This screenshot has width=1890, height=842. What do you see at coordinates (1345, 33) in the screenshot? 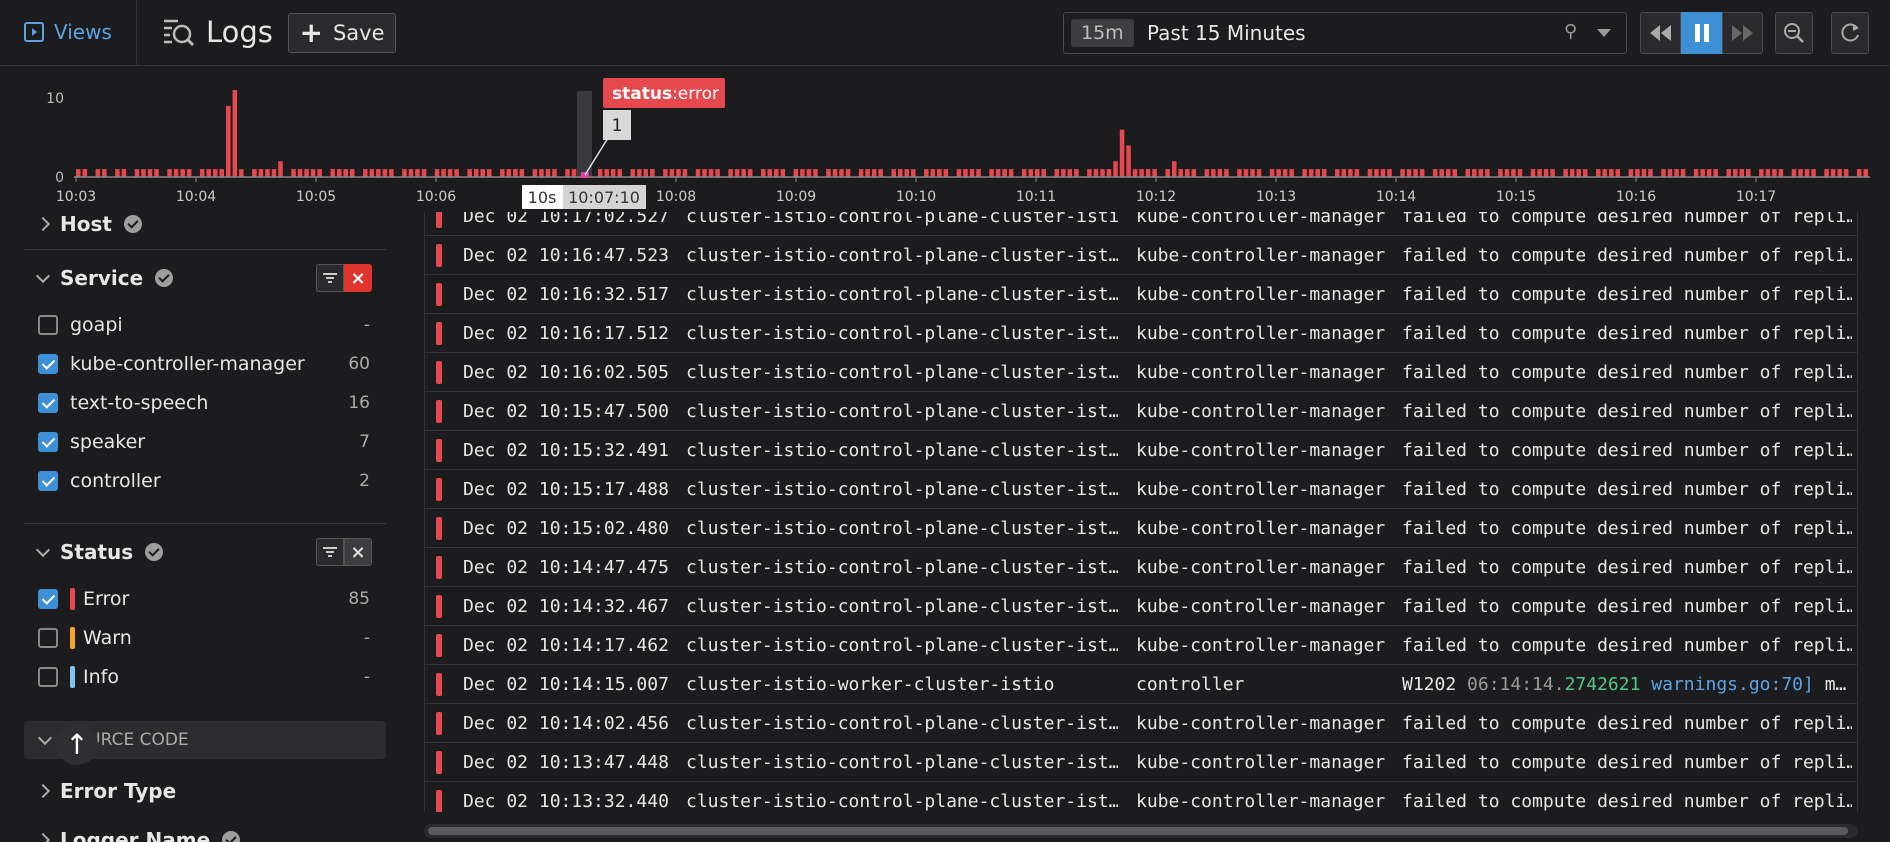
I see `time-range-picker: 15m Past 15 Minutes ⚲` at bounding box center [1345, 33].